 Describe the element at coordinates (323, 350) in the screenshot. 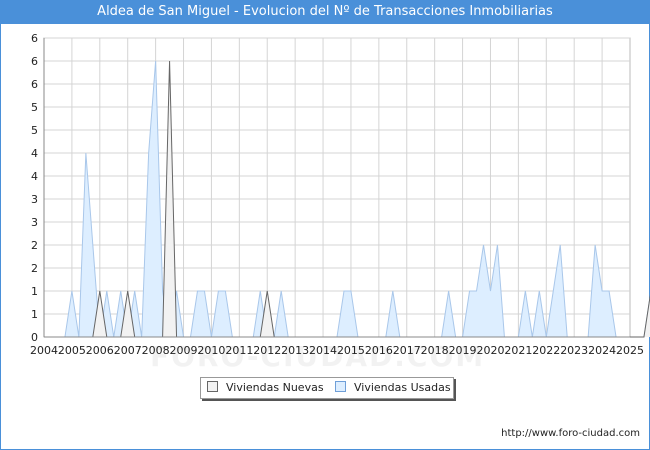

I see `x-tick-label: 2014` at that location.